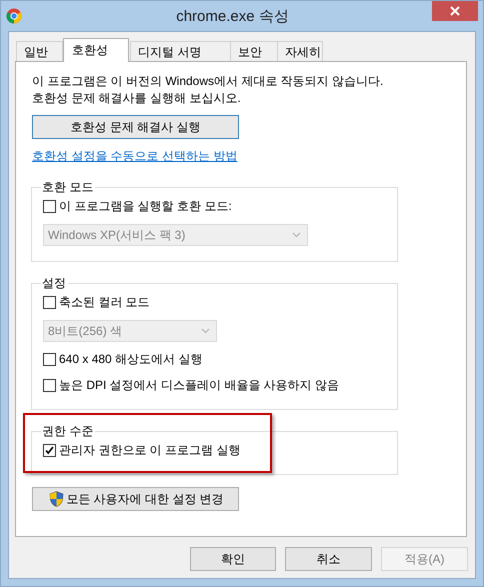 The height and width of the screenshot is (587, 484). Describe the element at coordinates (130, 359) in the screenshot. I see `checkbox-label: 640 x 480 해상도에서 실행` at that location.